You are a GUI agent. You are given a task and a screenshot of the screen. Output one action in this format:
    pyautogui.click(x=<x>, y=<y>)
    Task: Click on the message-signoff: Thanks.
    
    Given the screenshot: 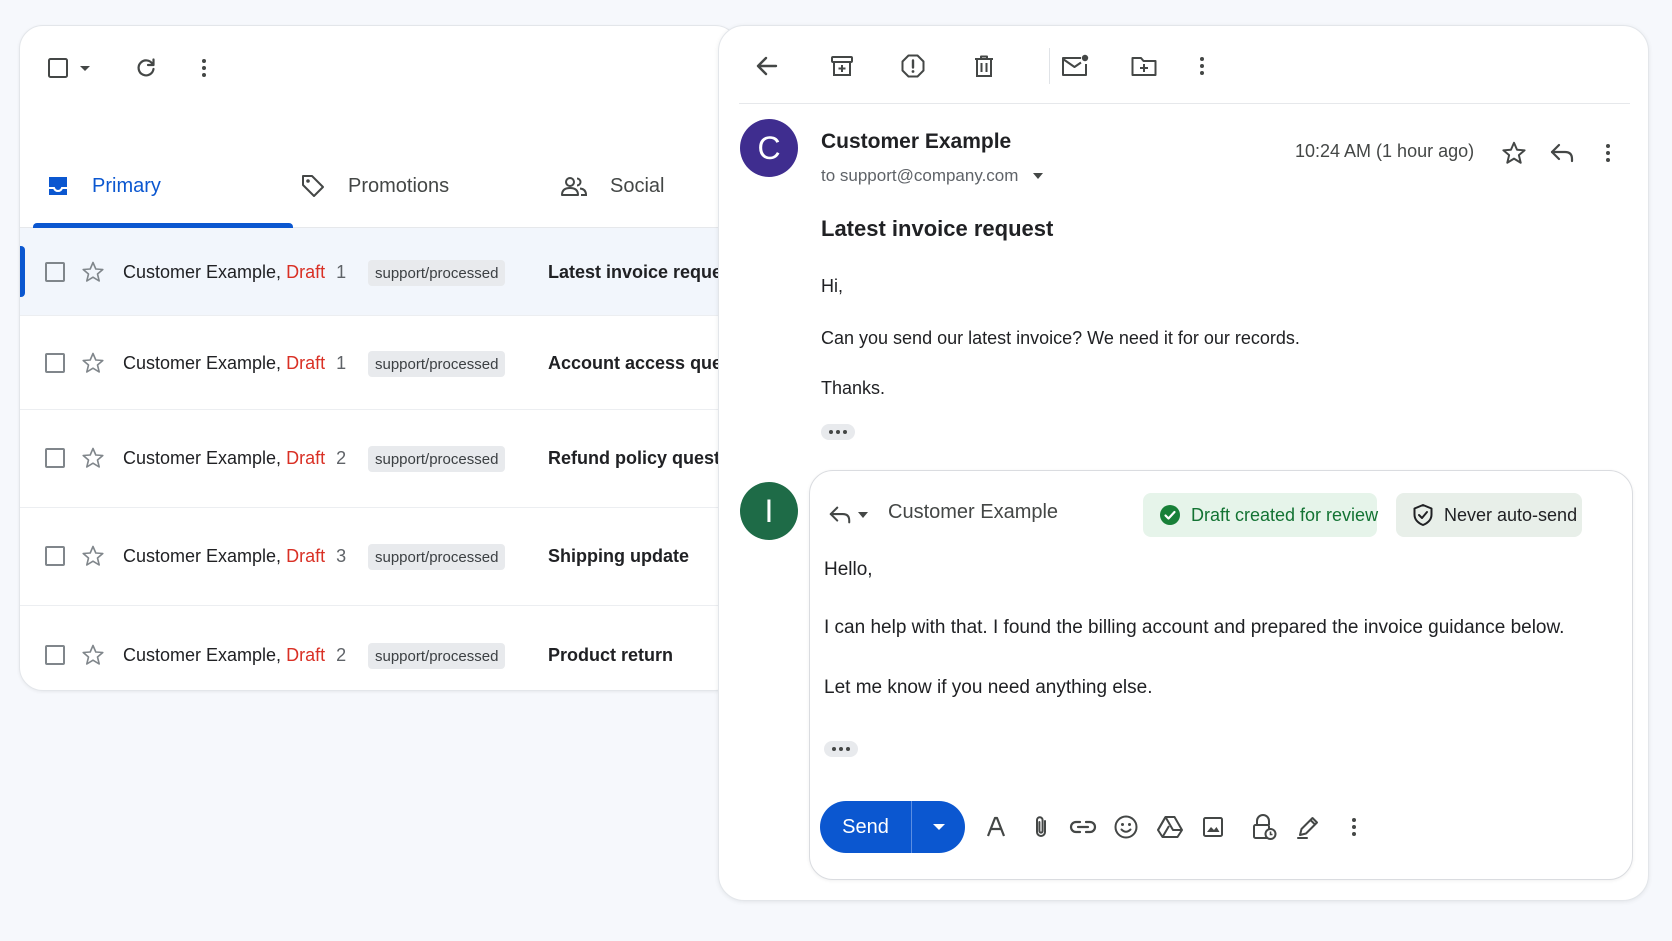 What is the action you would take?
    pyautogui.click(x=853, y=388)
    